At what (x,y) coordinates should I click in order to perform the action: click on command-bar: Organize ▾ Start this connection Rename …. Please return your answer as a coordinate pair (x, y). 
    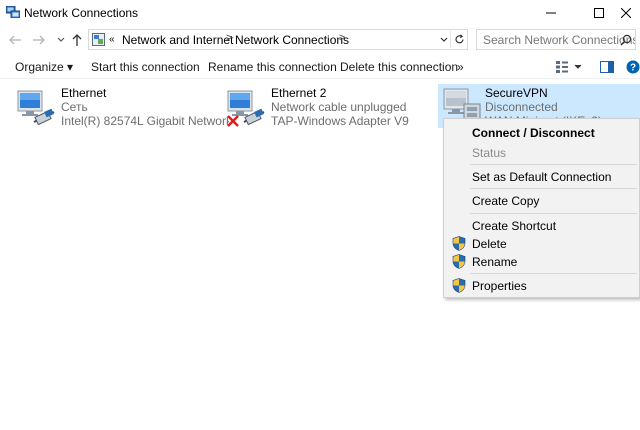
    Looking at the image, I should click on (320, 67).